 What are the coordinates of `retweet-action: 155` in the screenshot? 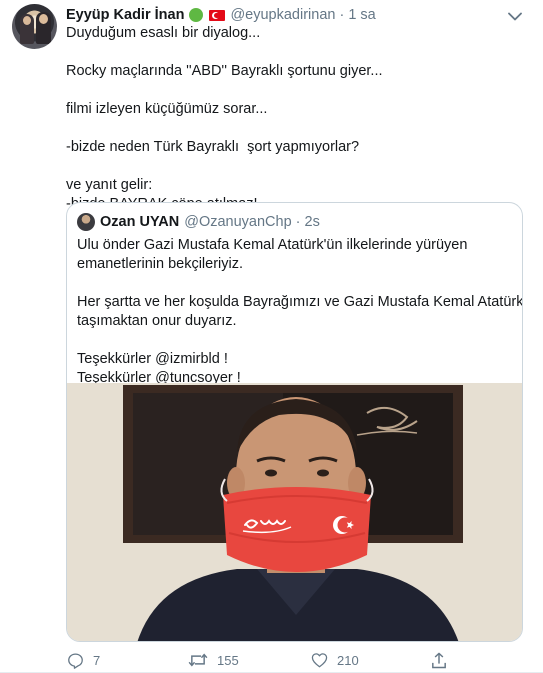 It's located at (213, 660).